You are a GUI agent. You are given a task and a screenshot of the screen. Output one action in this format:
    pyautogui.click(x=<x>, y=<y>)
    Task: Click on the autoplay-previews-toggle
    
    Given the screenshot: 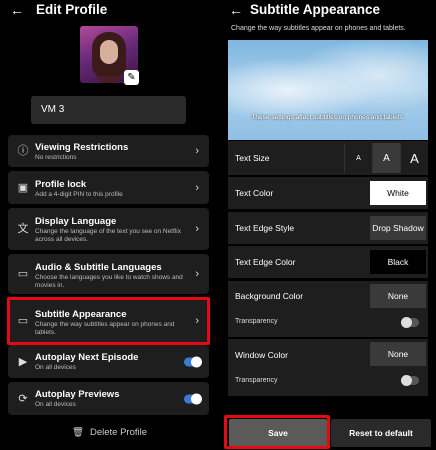 What is the action you would take?
    pyautogui.click(x=193, y=398)
    